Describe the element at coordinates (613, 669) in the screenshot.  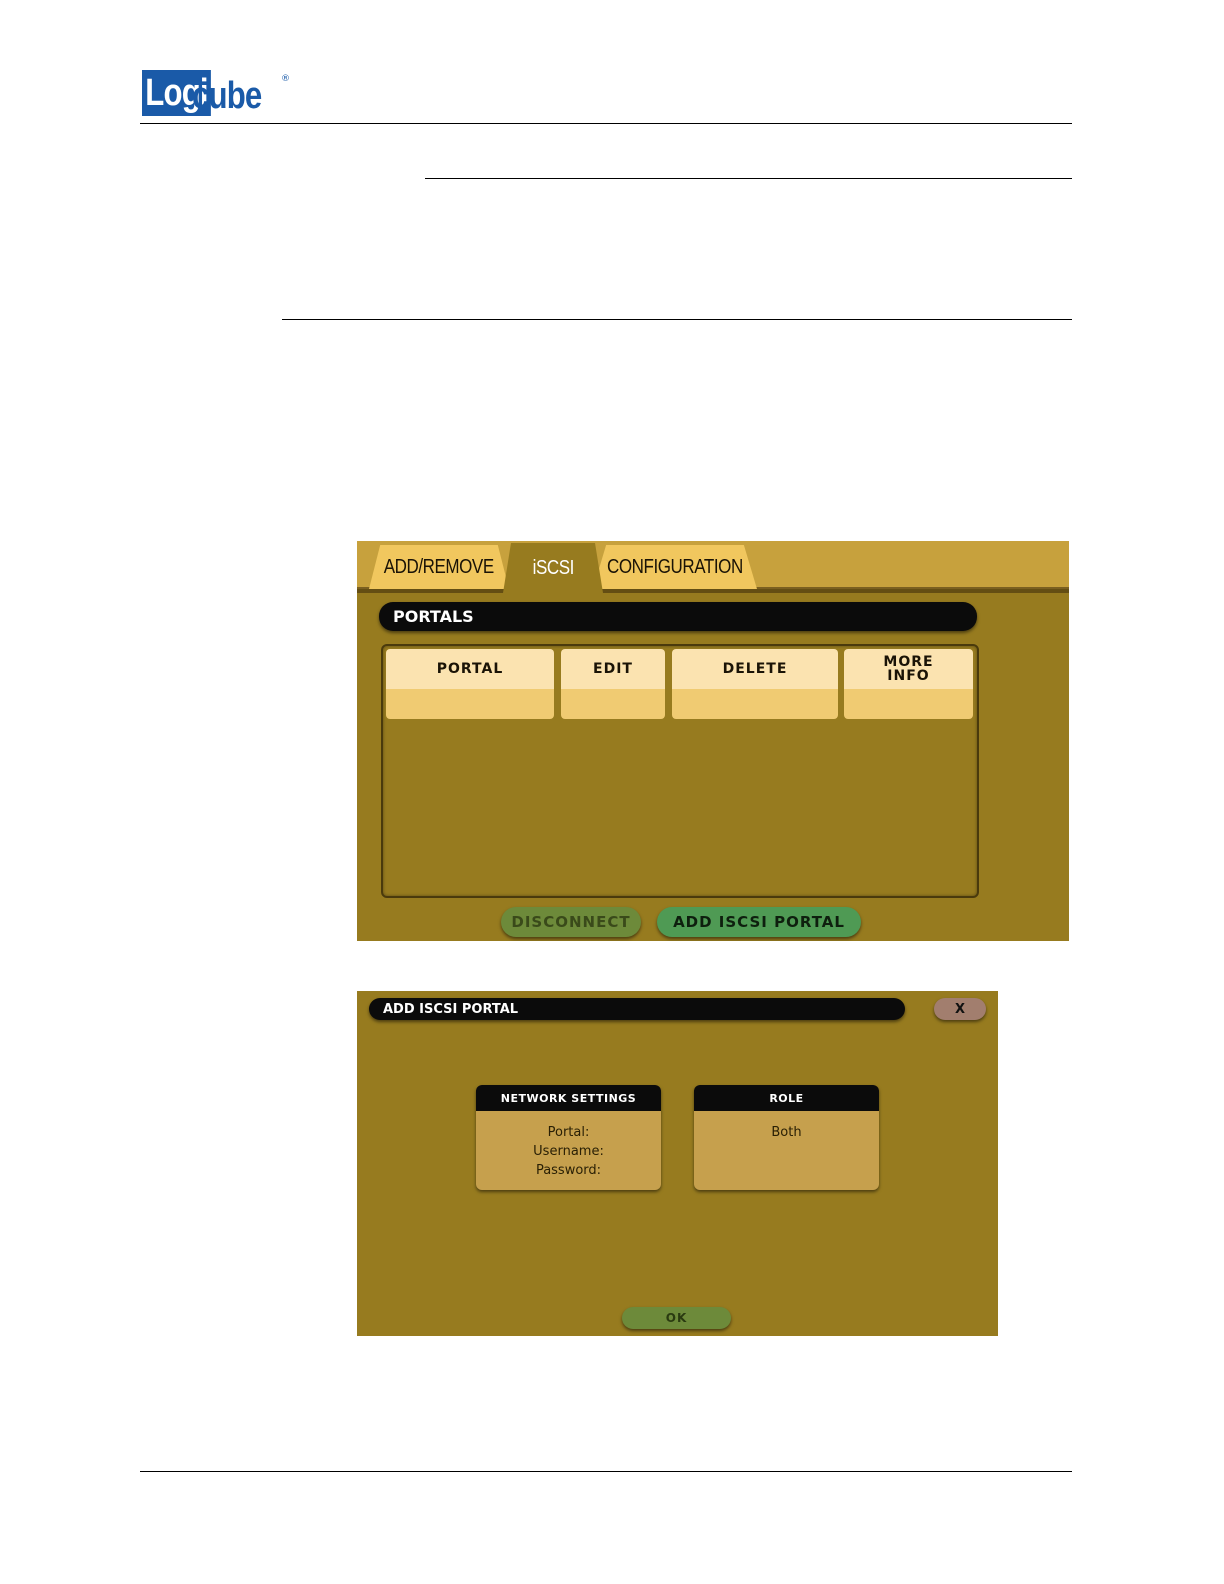
I see `column-edit-label: EDIT` at that location.